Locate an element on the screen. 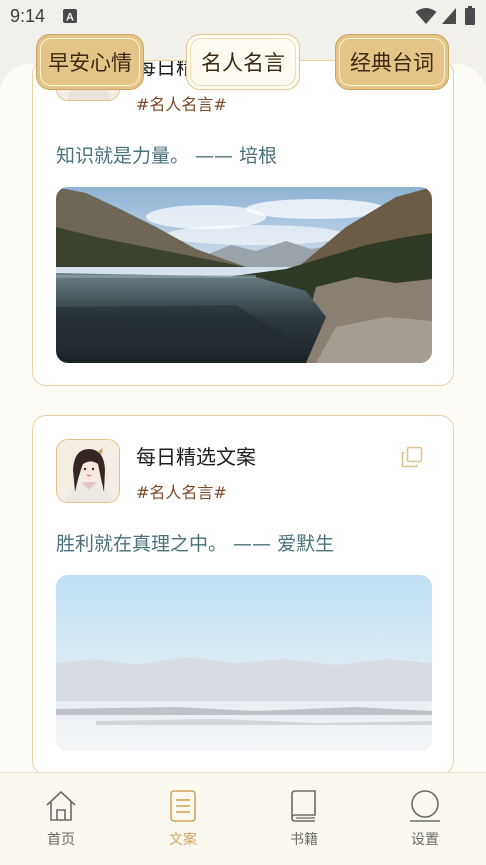 Image resolution: width=486 pixels, height=865 pixels. tab-label: 名人名言 is located at coordinates (243, 63).